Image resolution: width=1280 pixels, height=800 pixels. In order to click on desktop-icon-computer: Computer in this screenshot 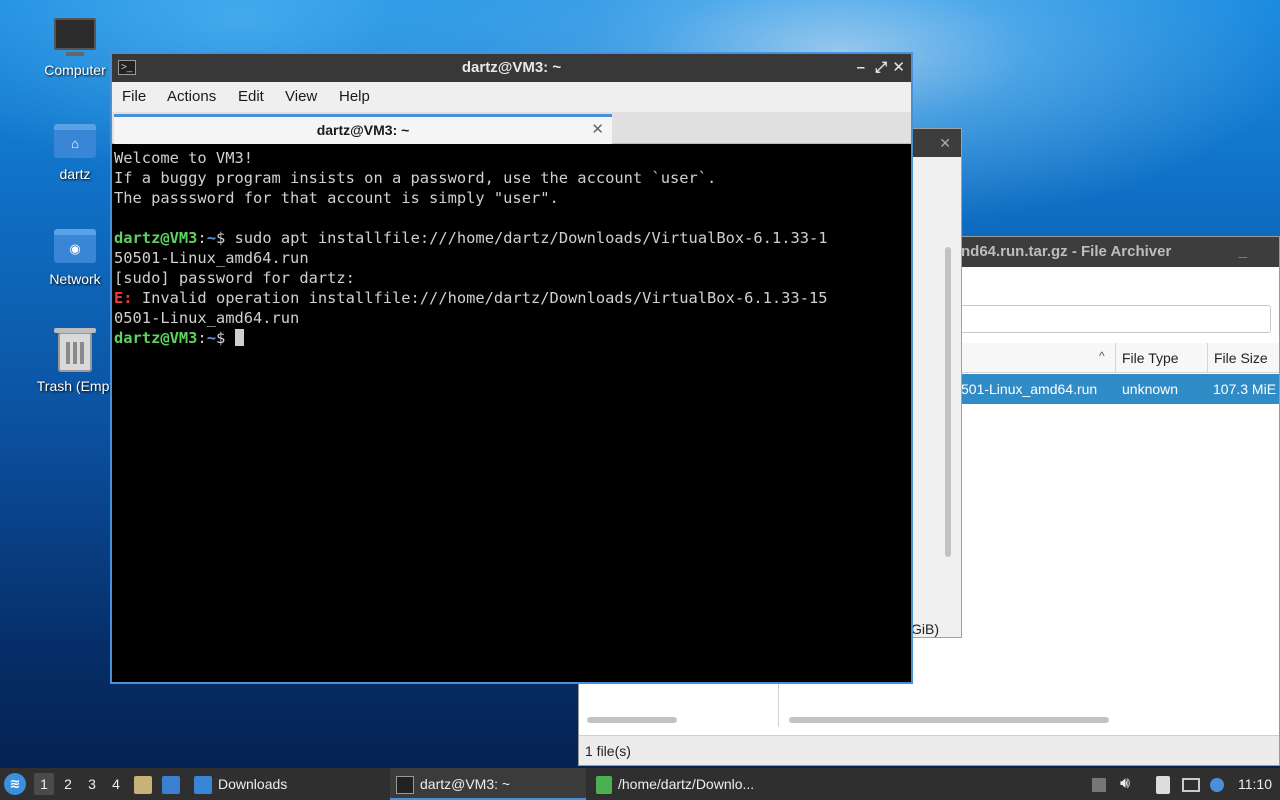, I will do `click(75, 48)`.